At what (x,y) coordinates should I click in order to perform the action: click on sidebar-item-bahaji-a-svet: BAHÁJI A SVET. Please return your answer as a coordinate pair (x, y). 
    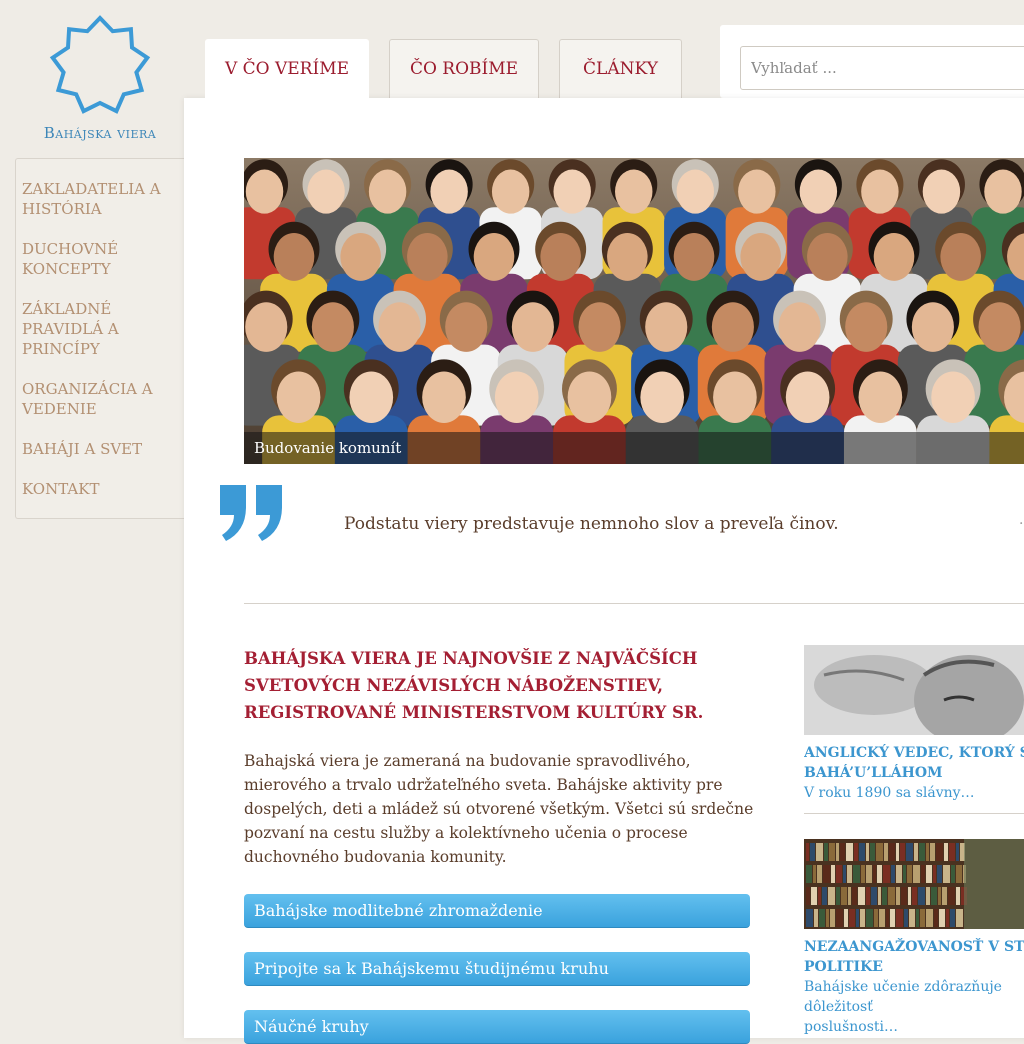
    Looking at the image, I should click on (100, 449).